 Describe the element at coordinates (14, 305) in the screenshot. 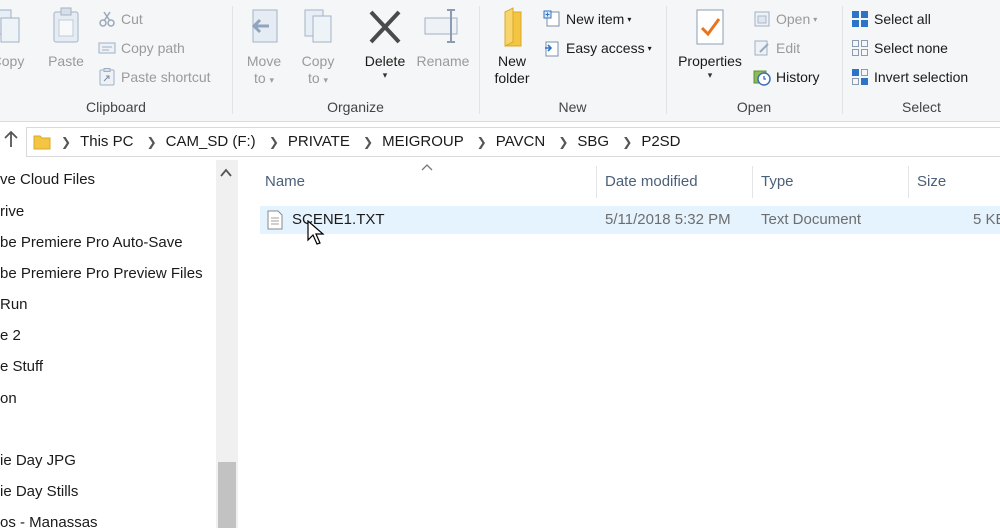

I see `nav-item: Run` at that location.